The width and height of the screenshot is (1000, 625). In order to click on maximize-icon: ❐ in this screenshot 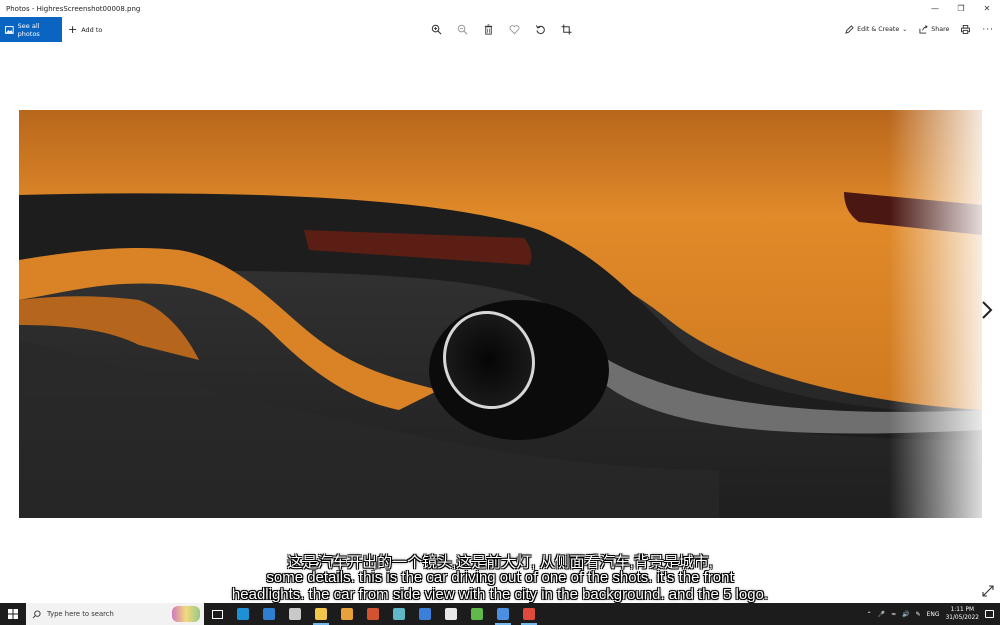, I will do `click(961, 8)`.